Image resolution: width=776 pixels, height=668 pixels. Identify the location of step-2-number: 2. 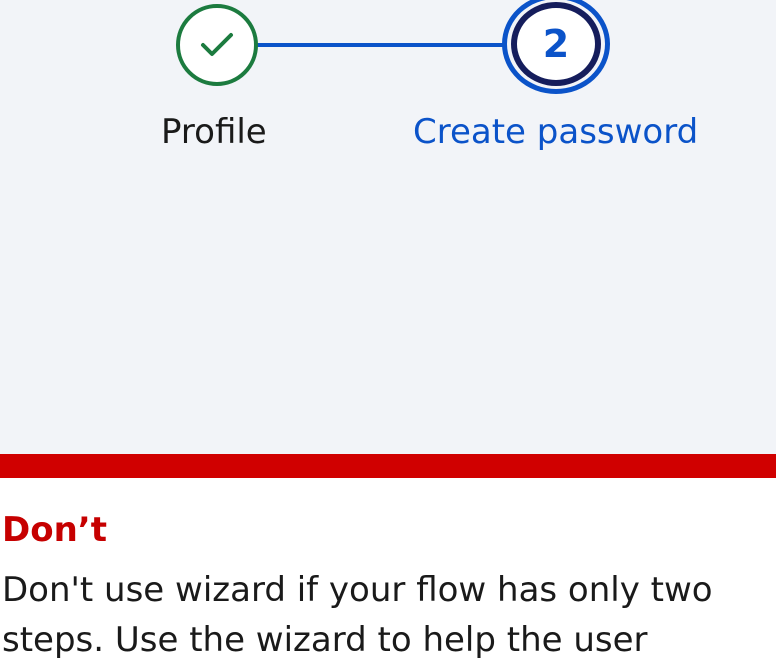
(556, 44).